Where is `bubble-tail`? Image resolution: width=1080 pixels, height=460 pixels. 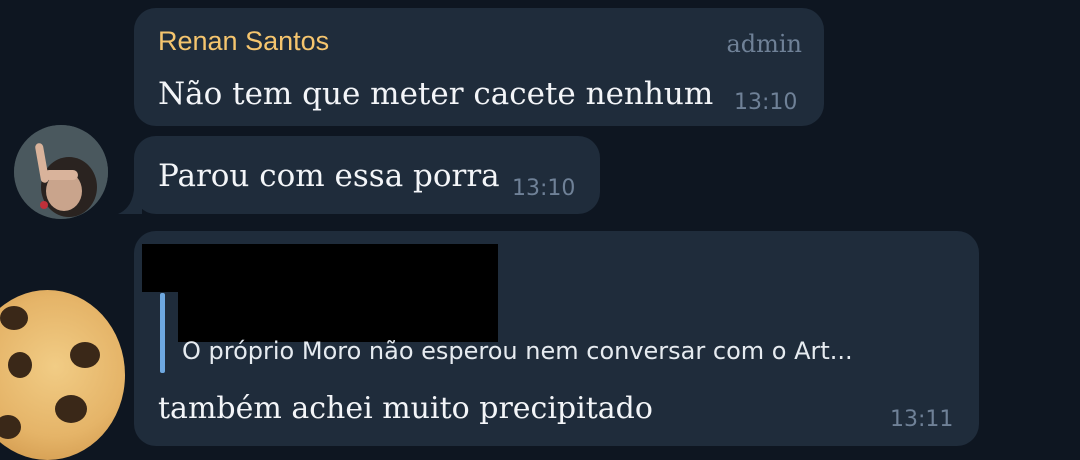 bubble-tail is located at coordinates (130, 202).